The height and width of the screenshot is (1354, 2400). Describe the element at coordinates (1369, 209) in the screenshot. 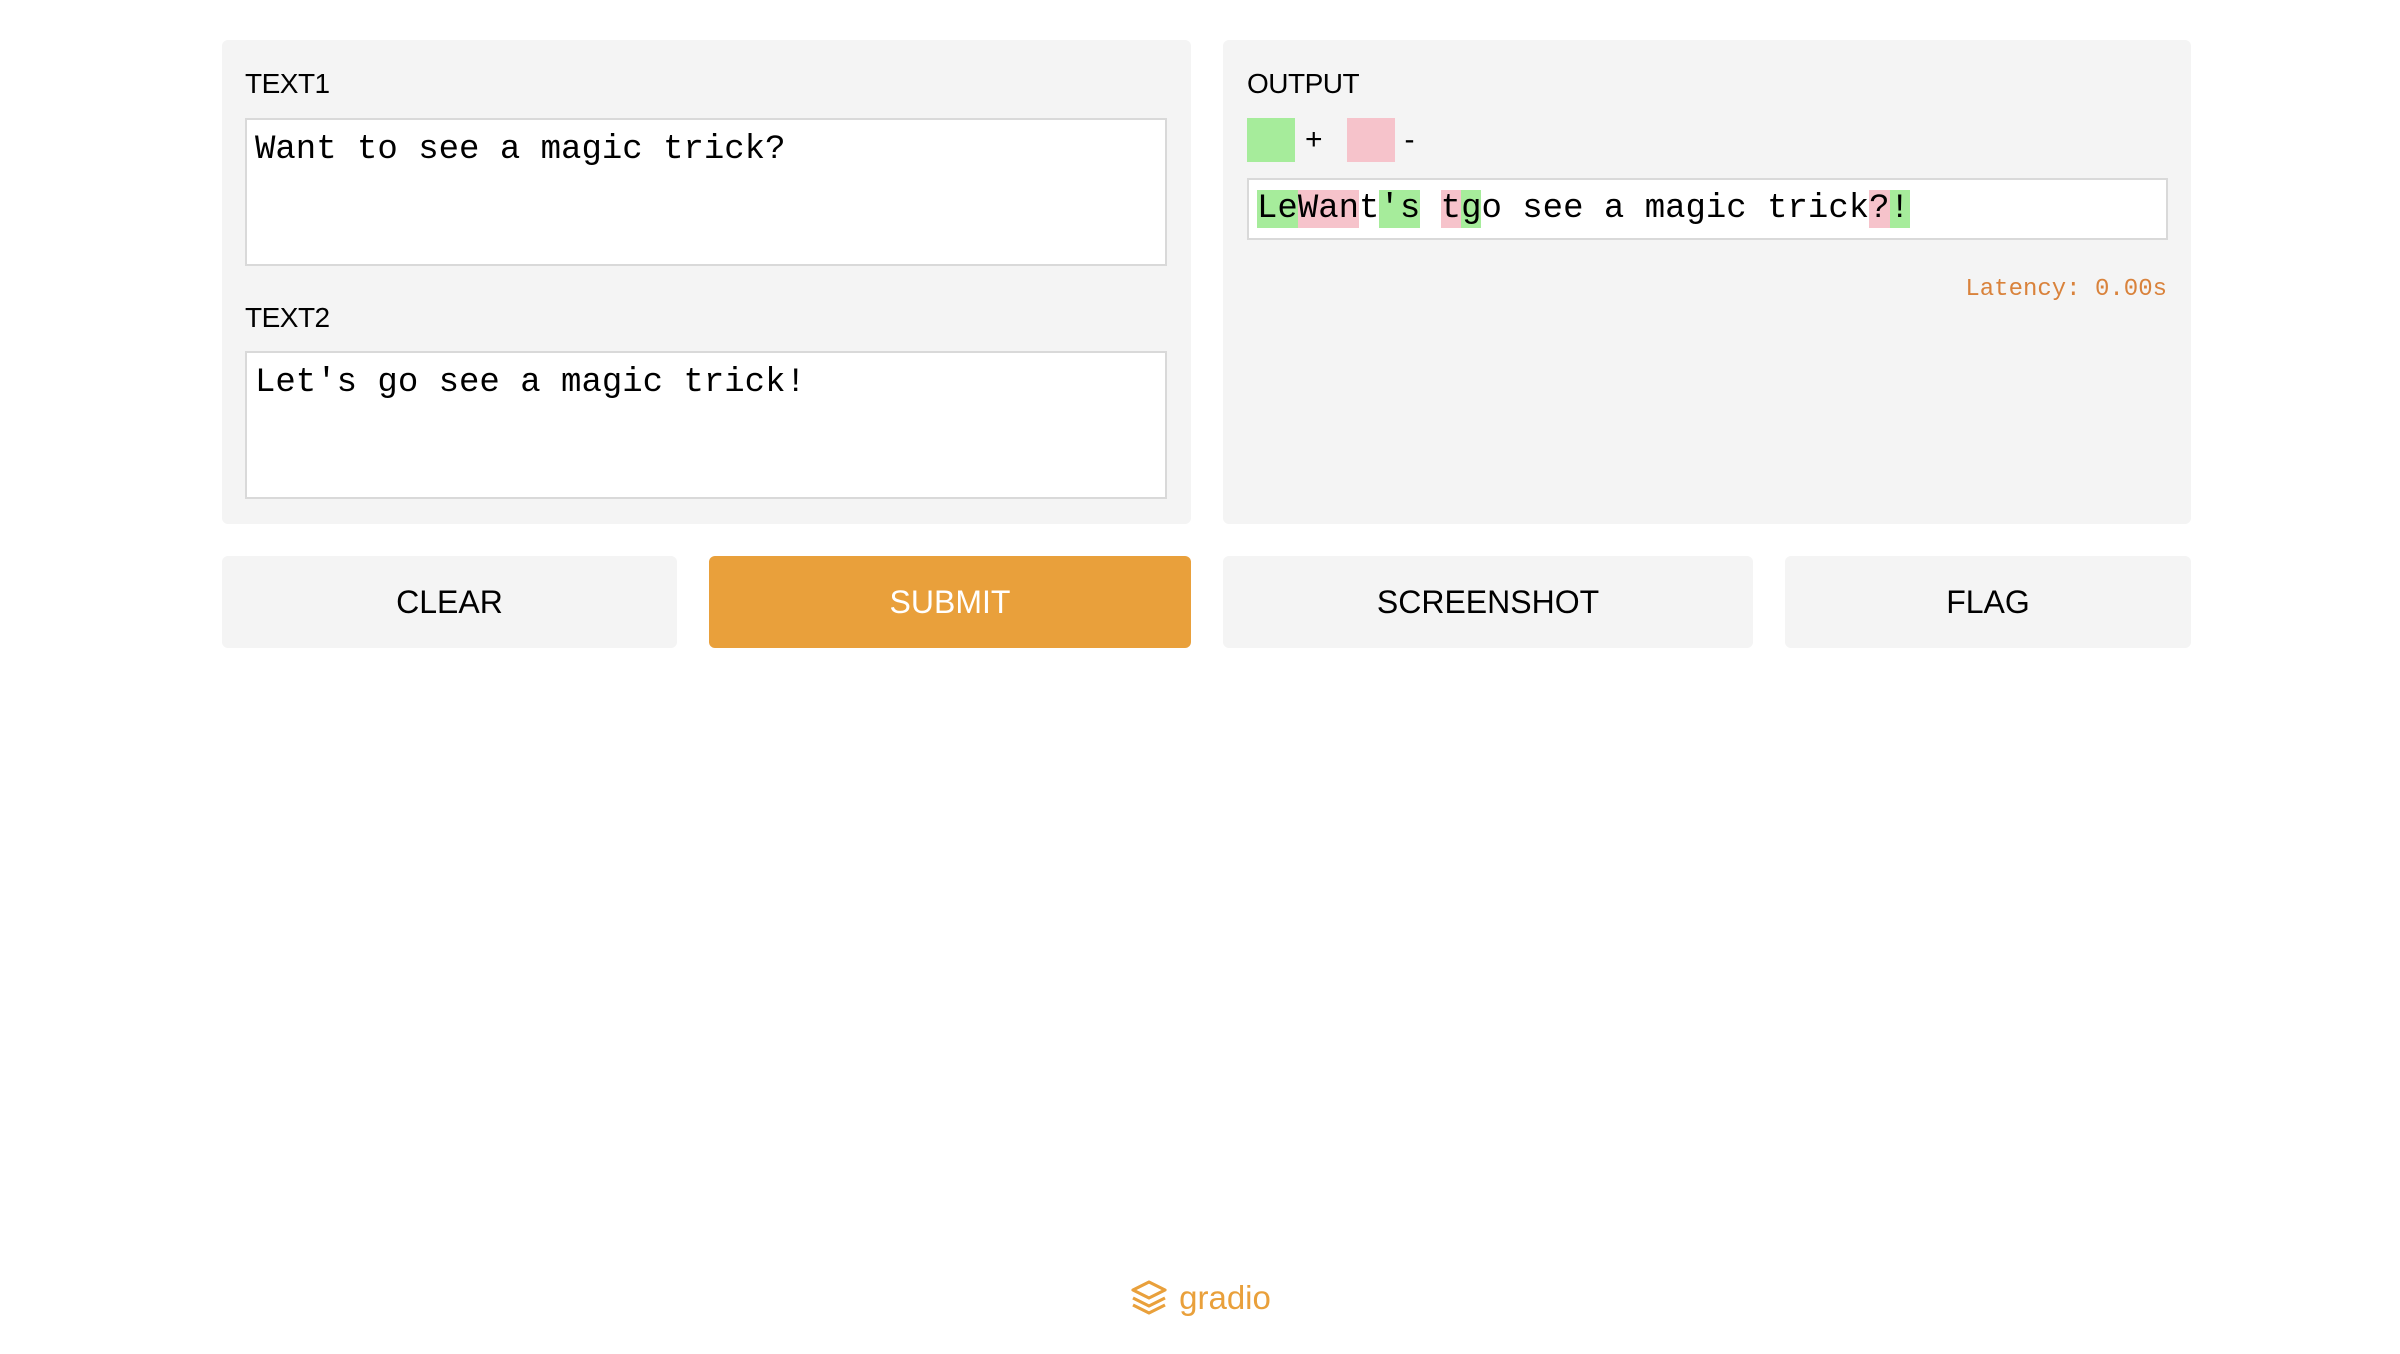

I see `diff-segment-equal: t` at that location.